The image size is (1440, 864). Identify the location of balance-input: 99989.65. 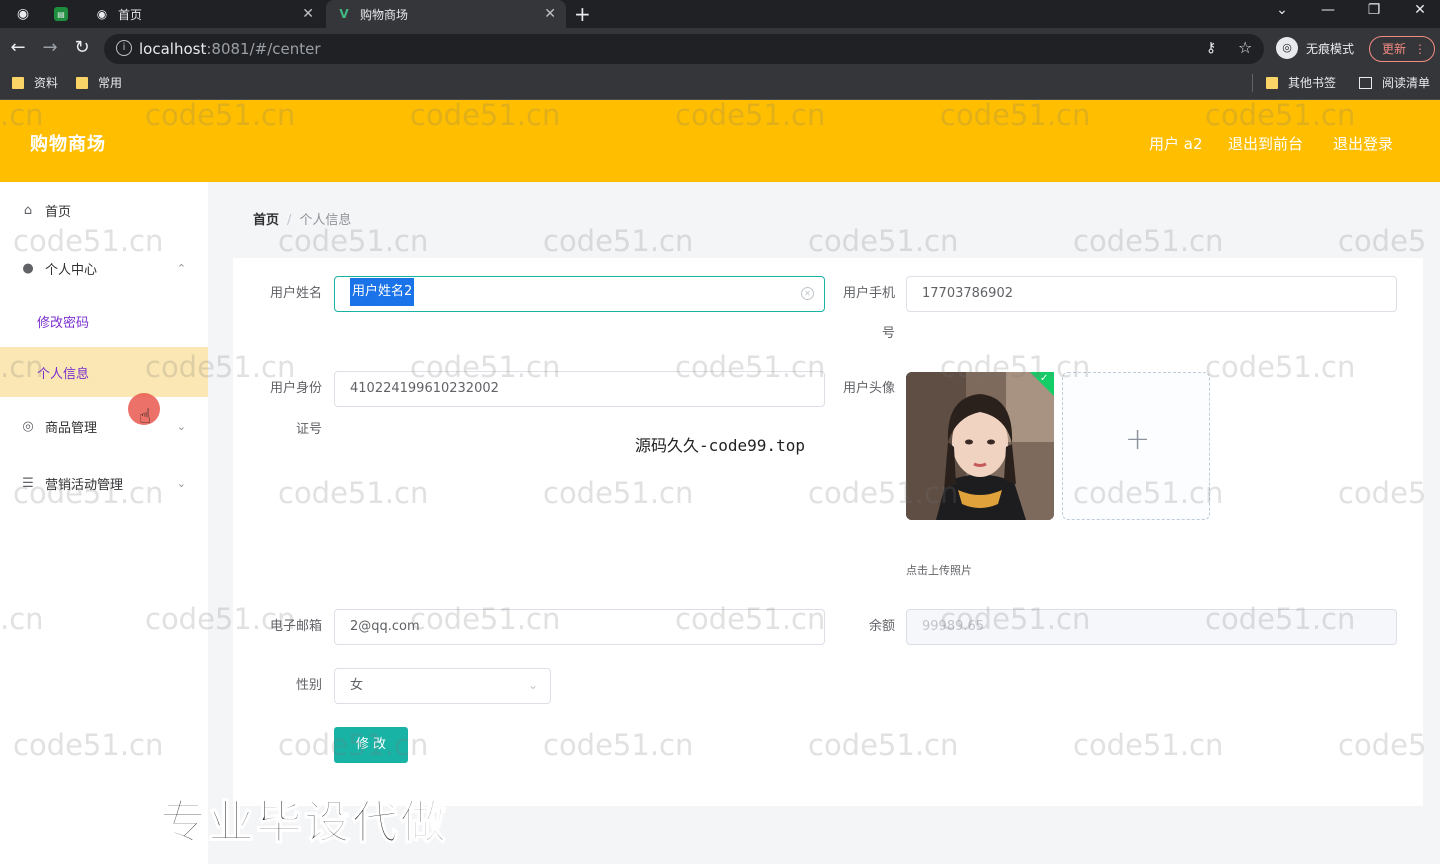
(1151, 627).